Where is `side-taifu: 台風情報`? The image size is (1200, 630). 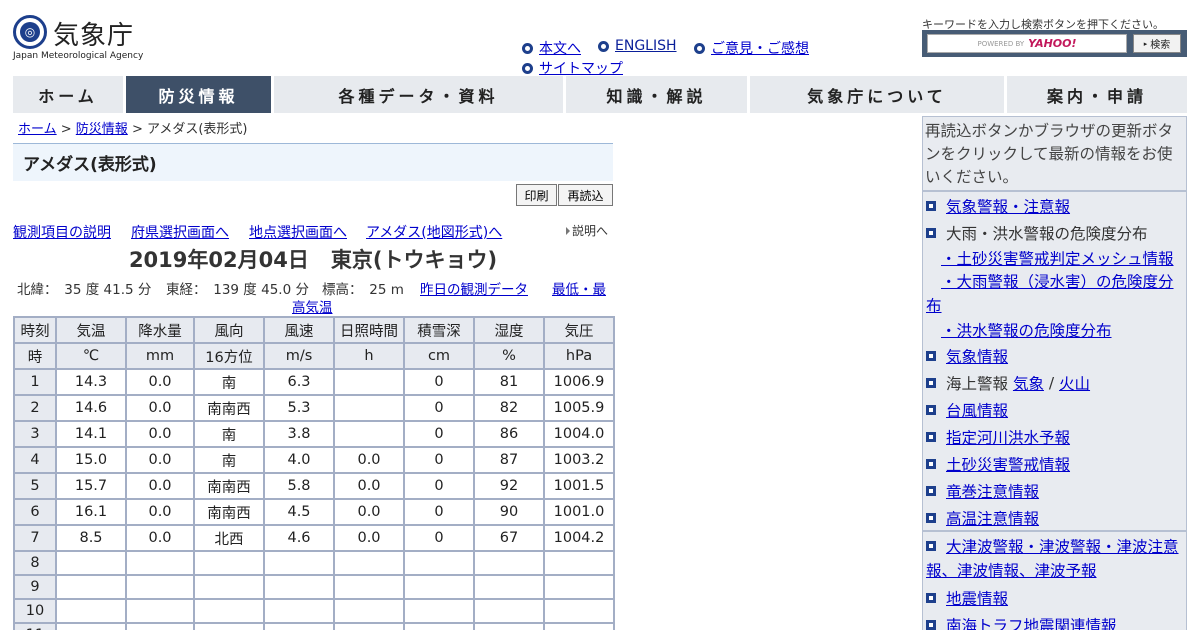
side-taifu: 台風情報 is located at coordinates (967, 410).